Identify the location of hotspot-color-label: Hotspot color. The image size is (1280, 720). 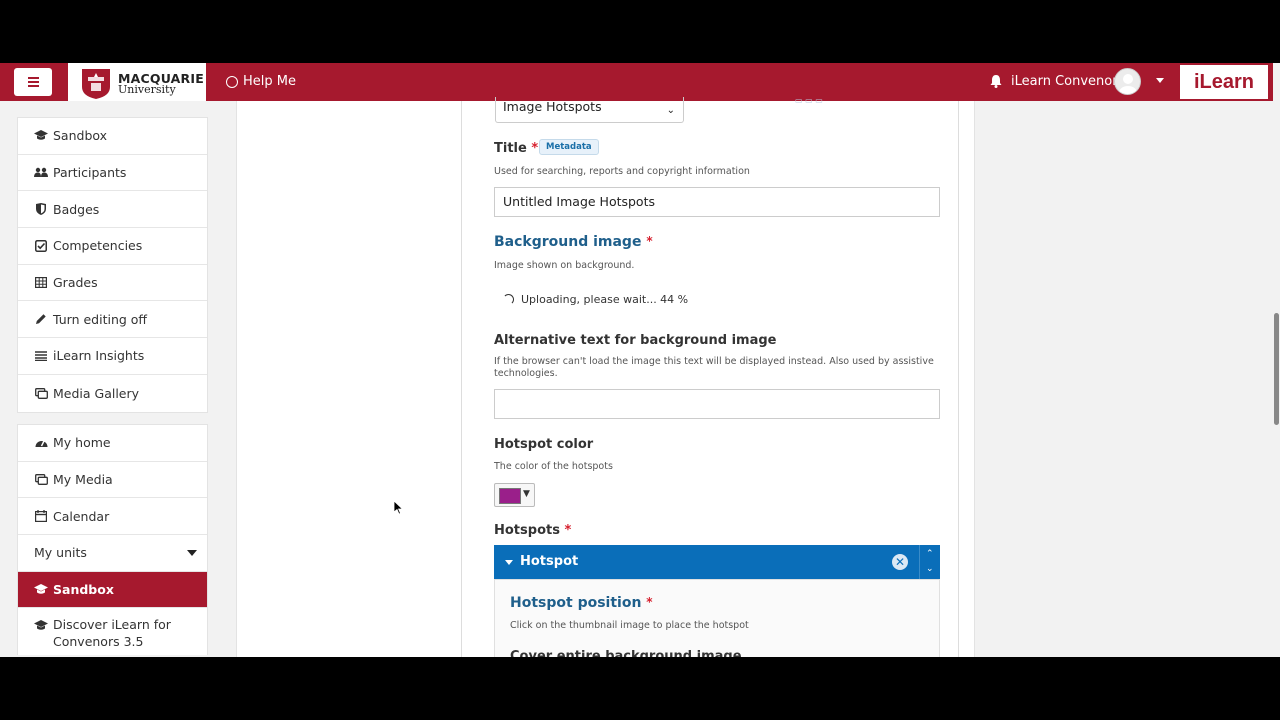
(544, 444).